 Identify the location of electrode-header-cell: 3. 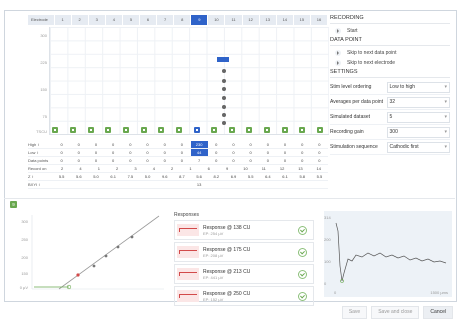
(97, 20).